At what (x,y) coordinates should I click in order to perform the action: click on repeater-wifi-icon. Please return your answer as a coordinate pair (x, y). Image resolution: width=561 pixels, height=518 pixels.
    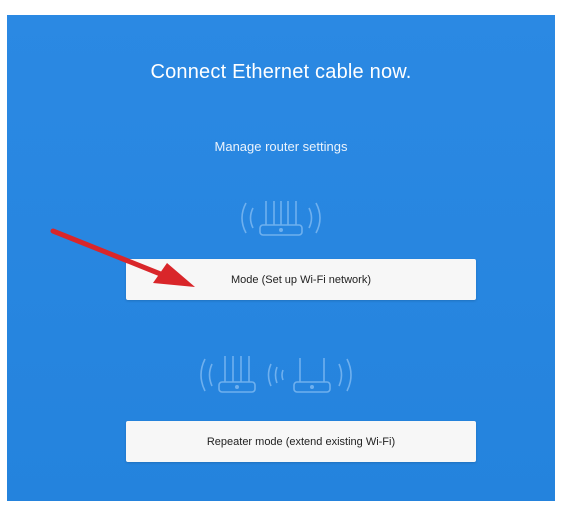
    Looking at the image, I should click on (281, 375).